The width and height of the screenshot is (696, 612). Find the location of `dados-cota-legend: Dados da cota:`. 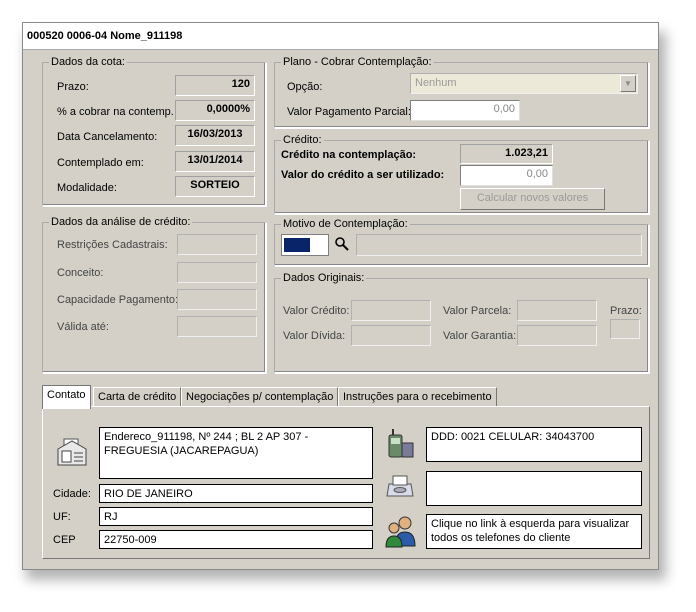

dados-cota-legend: Dados da cota: is located at coordinates (88, 62).